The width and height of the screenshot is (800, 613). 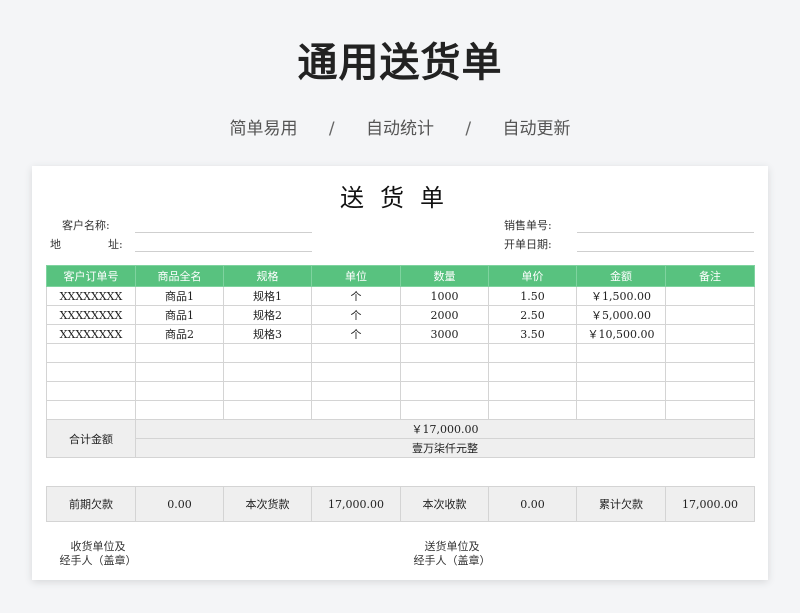 I want to click on total-amount-words: 壹万柒仟元整, so click(x=445, y=448).